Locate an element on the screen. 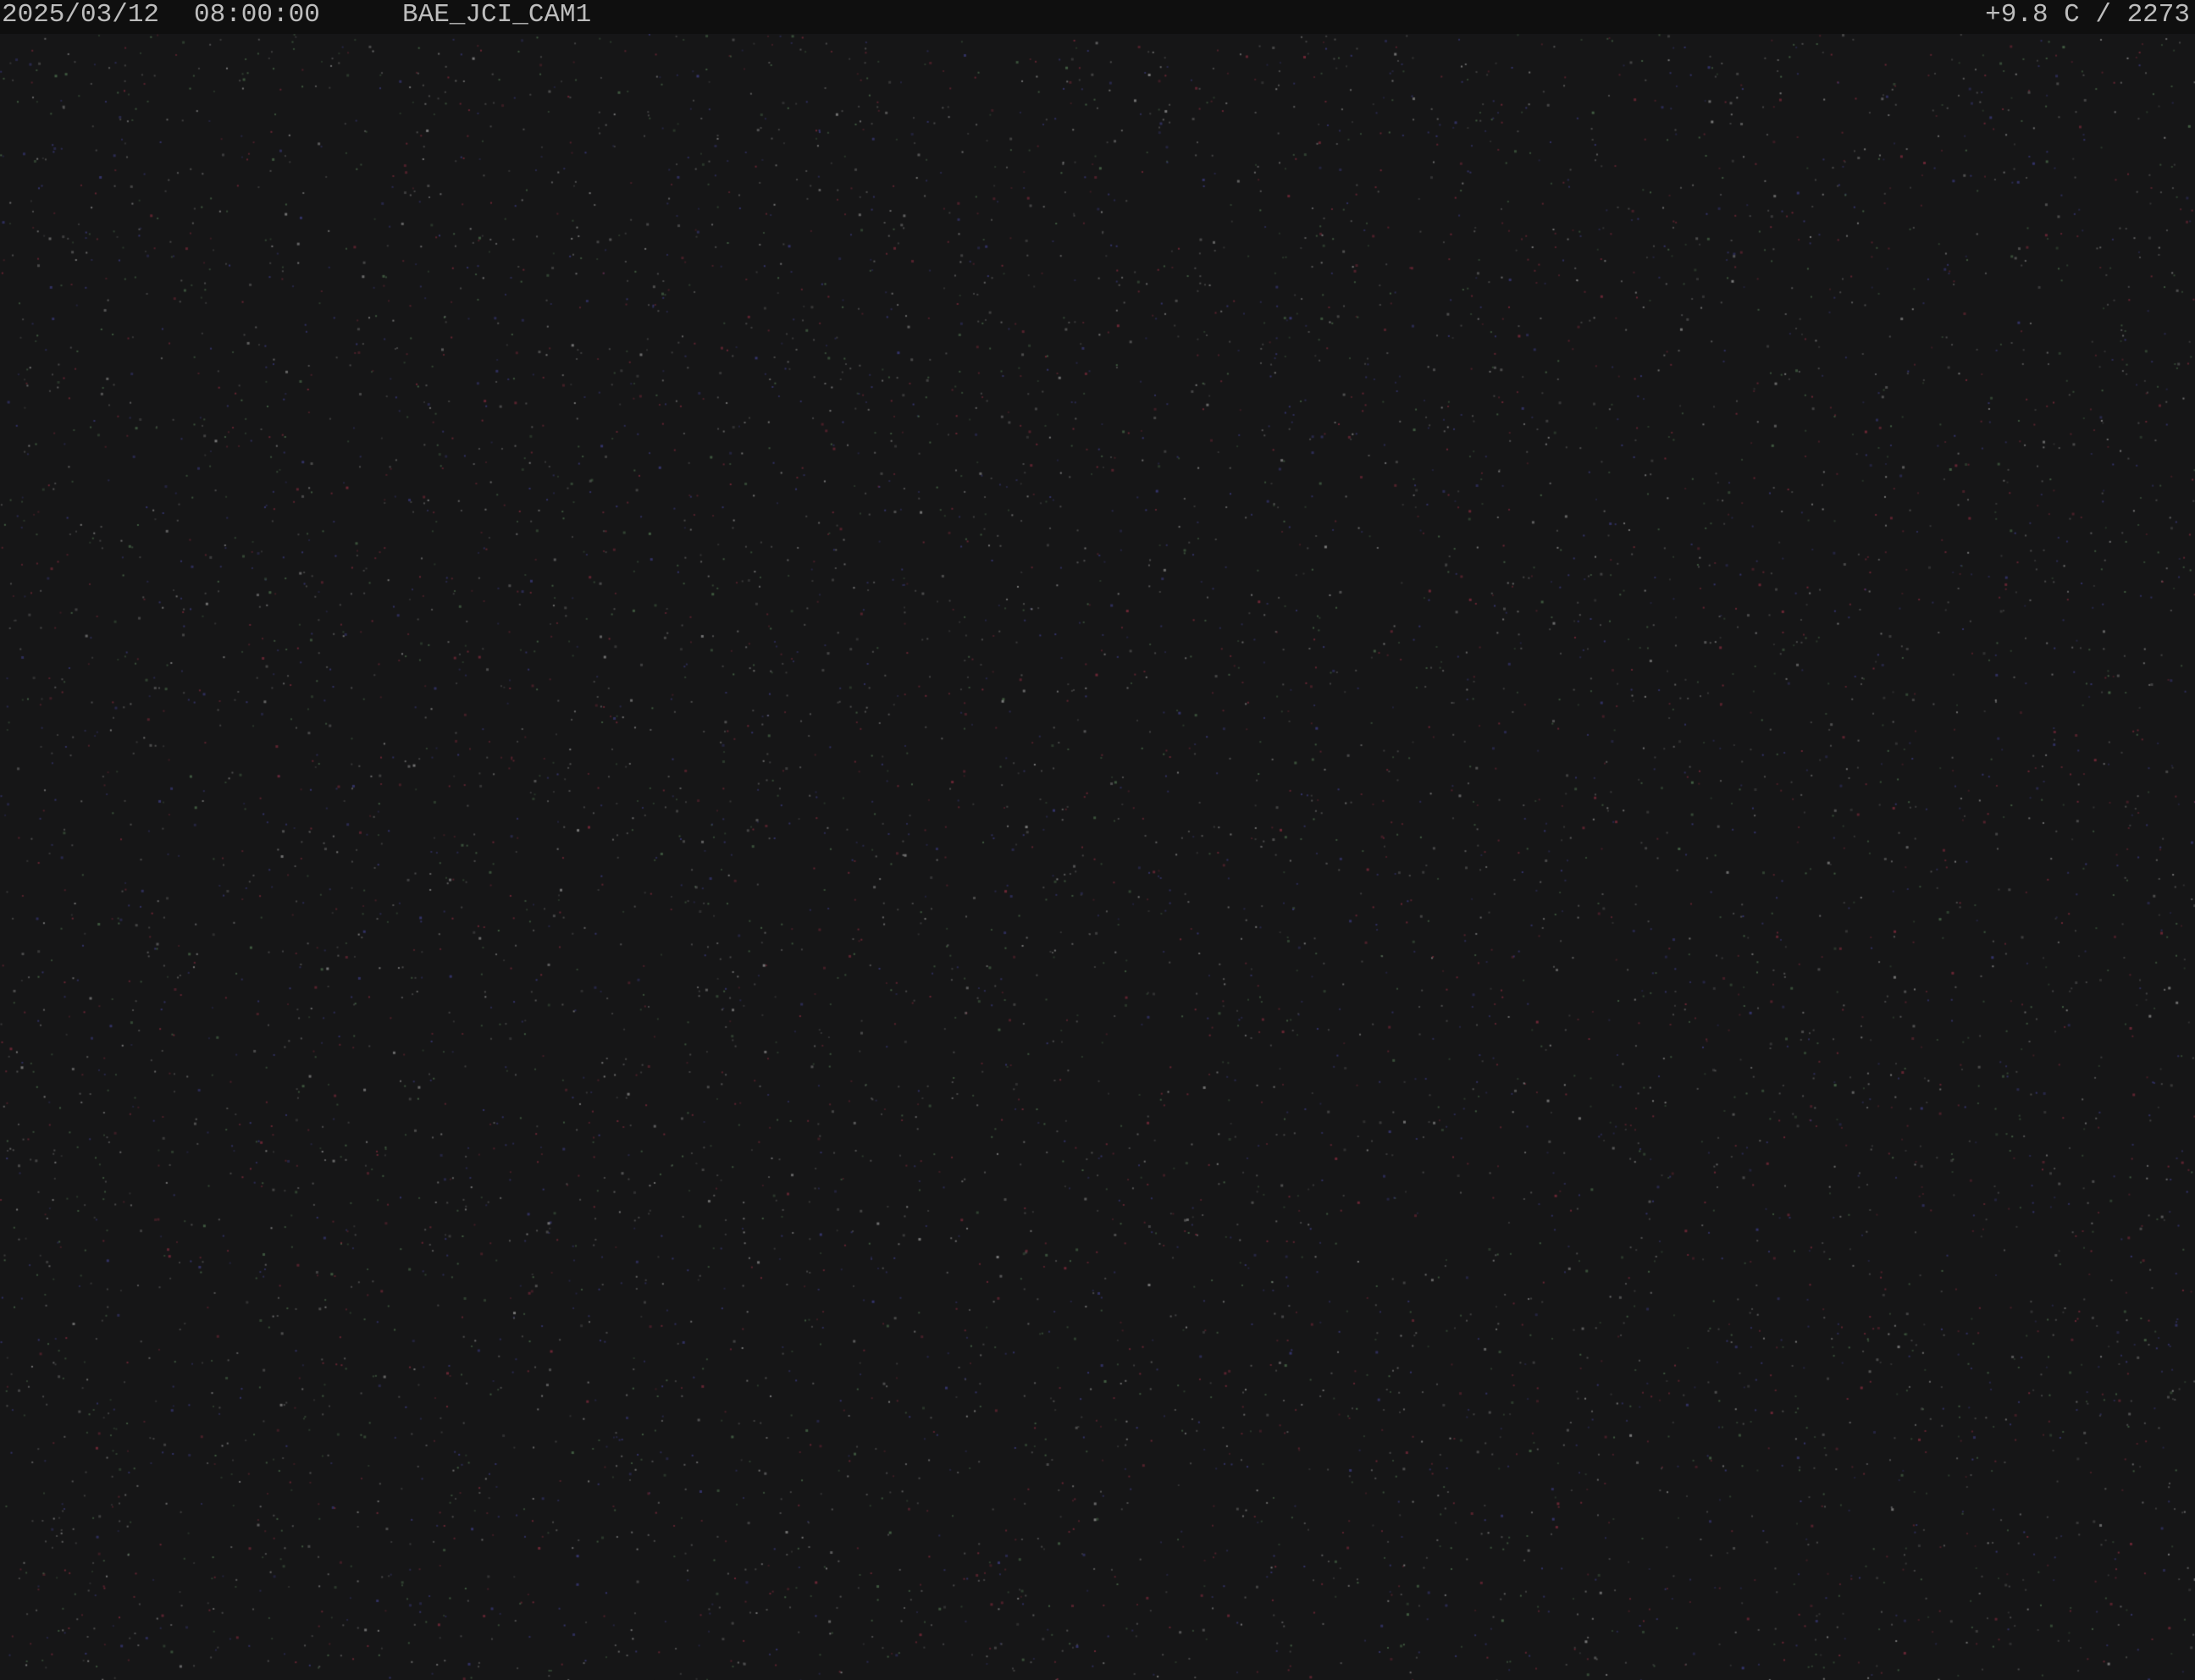 This screenshot has height=1680, width=2195. timestamp-time: 08:00:00 is located at coordinates (257, 15).